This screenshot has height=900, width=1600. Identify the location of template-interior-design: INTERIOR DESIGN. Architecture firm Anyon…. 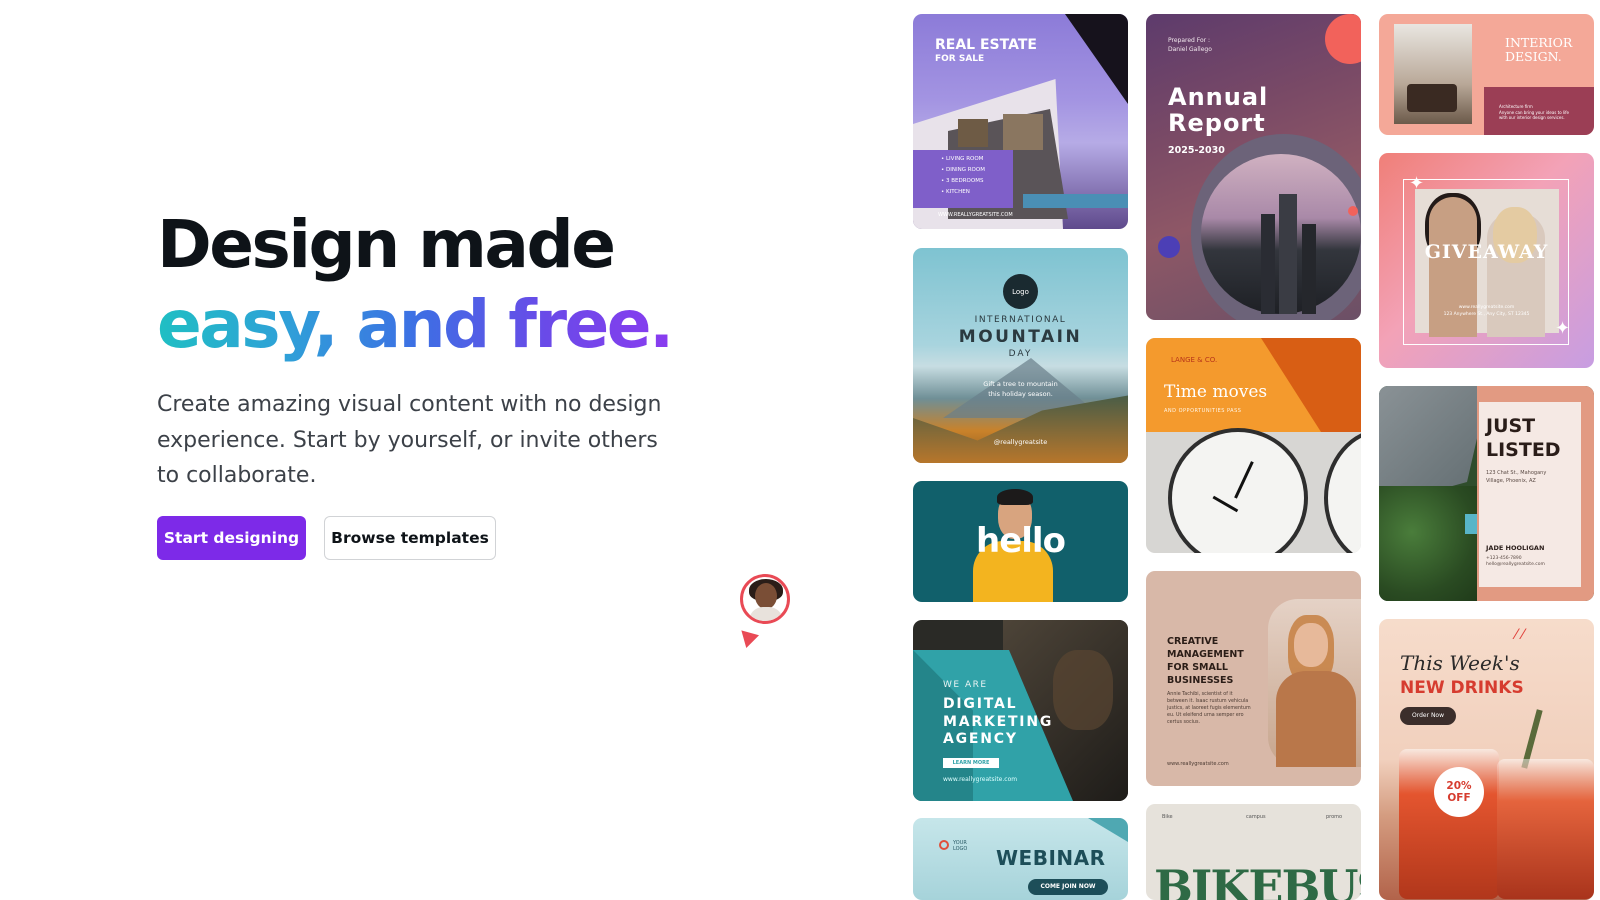
(1486, 74).